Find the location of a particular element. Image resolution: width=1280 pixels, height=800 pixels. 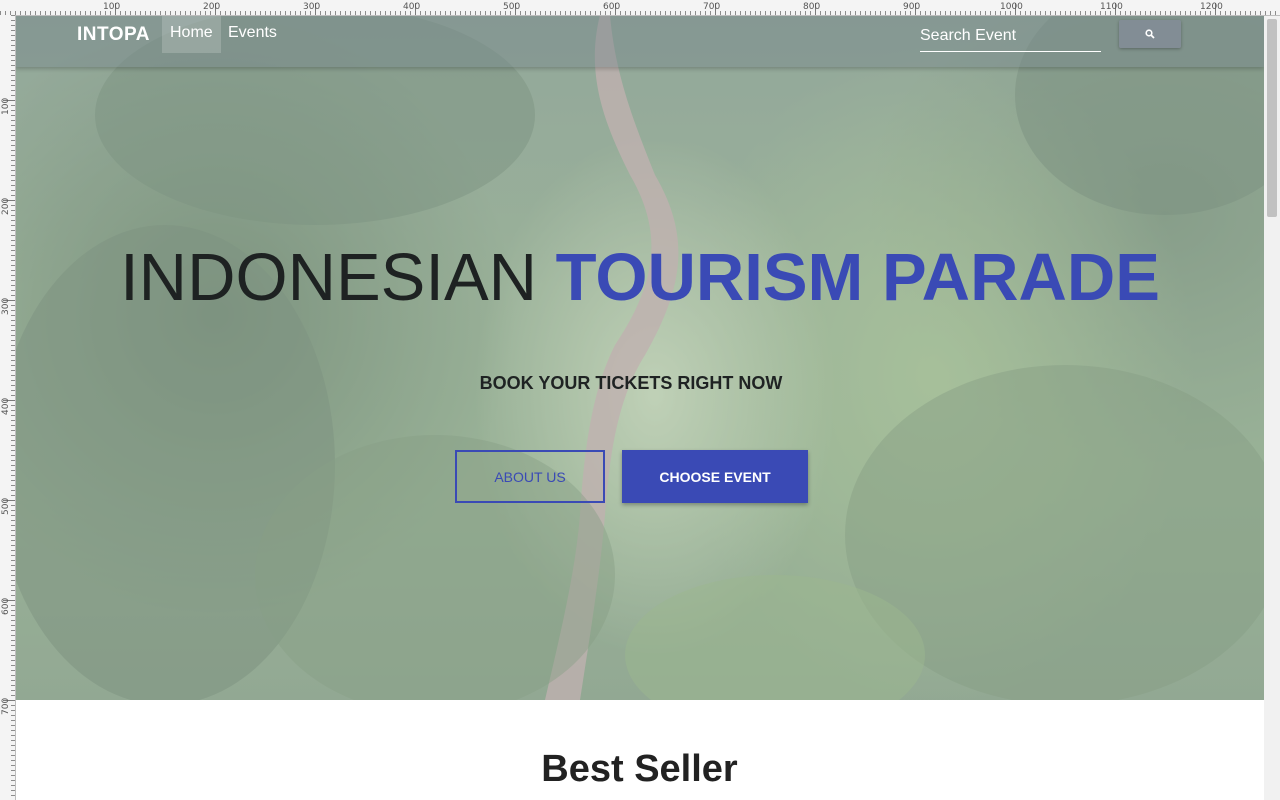

ruler-label: 900 is located at coordinates (912, 7).